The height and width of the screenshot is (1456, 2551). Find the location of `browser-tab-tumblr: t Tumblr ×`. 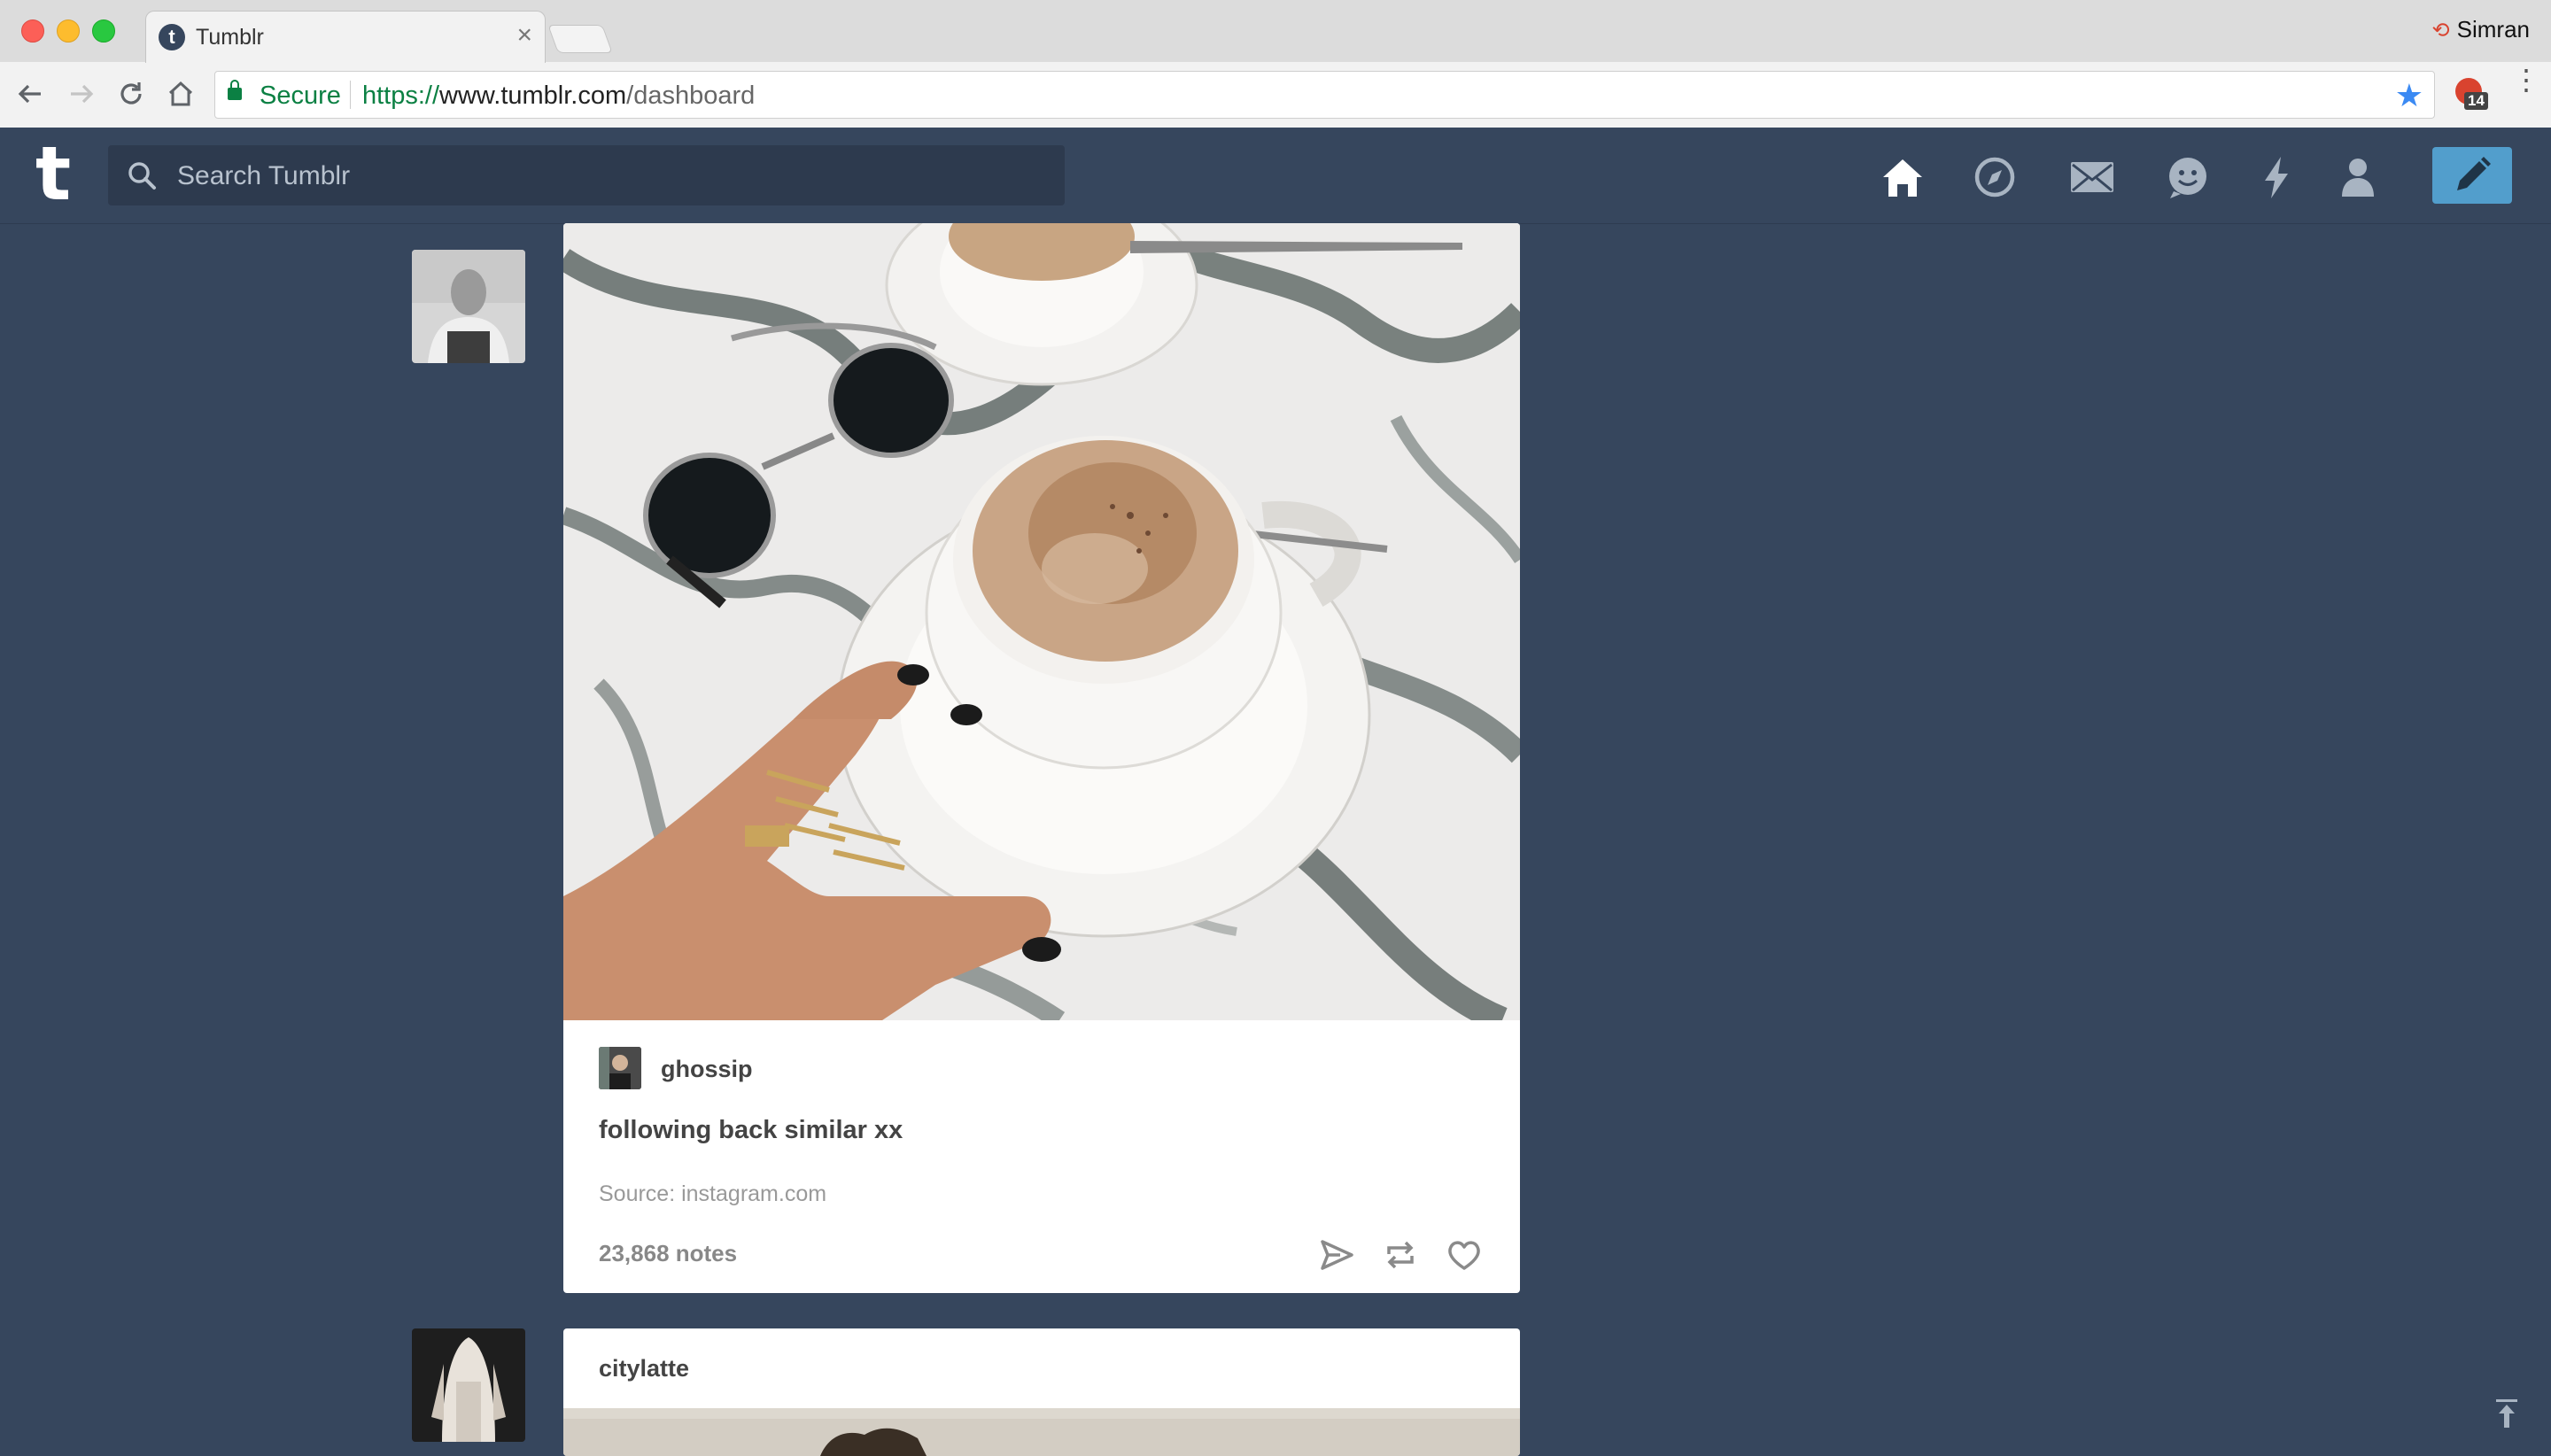

browser-tab-tumblr: t Tumblr × is located at coordinates (345, 37).